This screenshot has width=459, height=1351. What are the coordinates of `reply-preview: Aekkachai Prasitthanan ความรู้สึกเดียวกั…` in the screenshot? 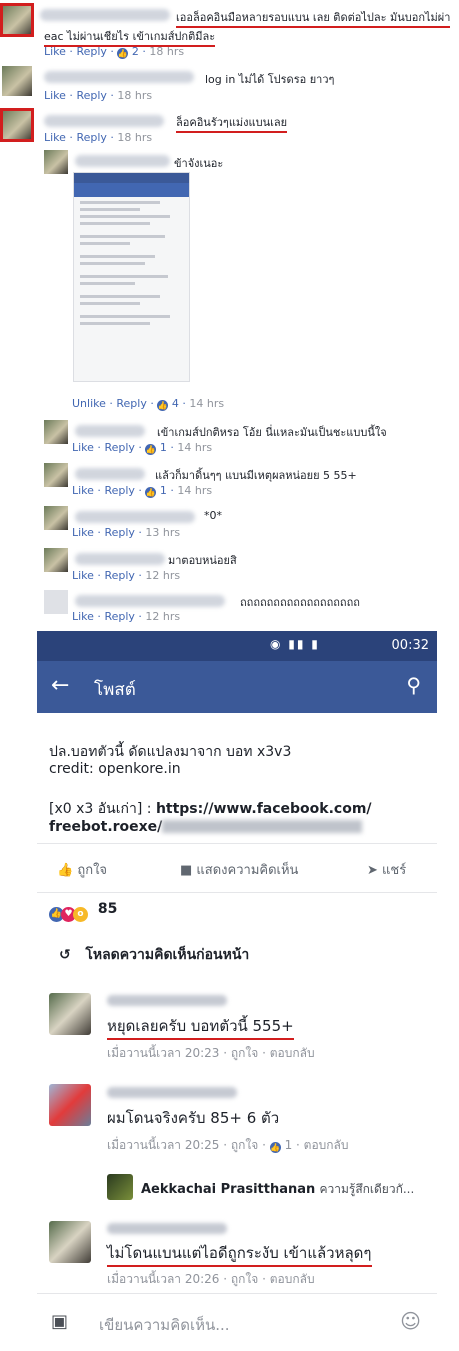 It's located at (277, 1189).